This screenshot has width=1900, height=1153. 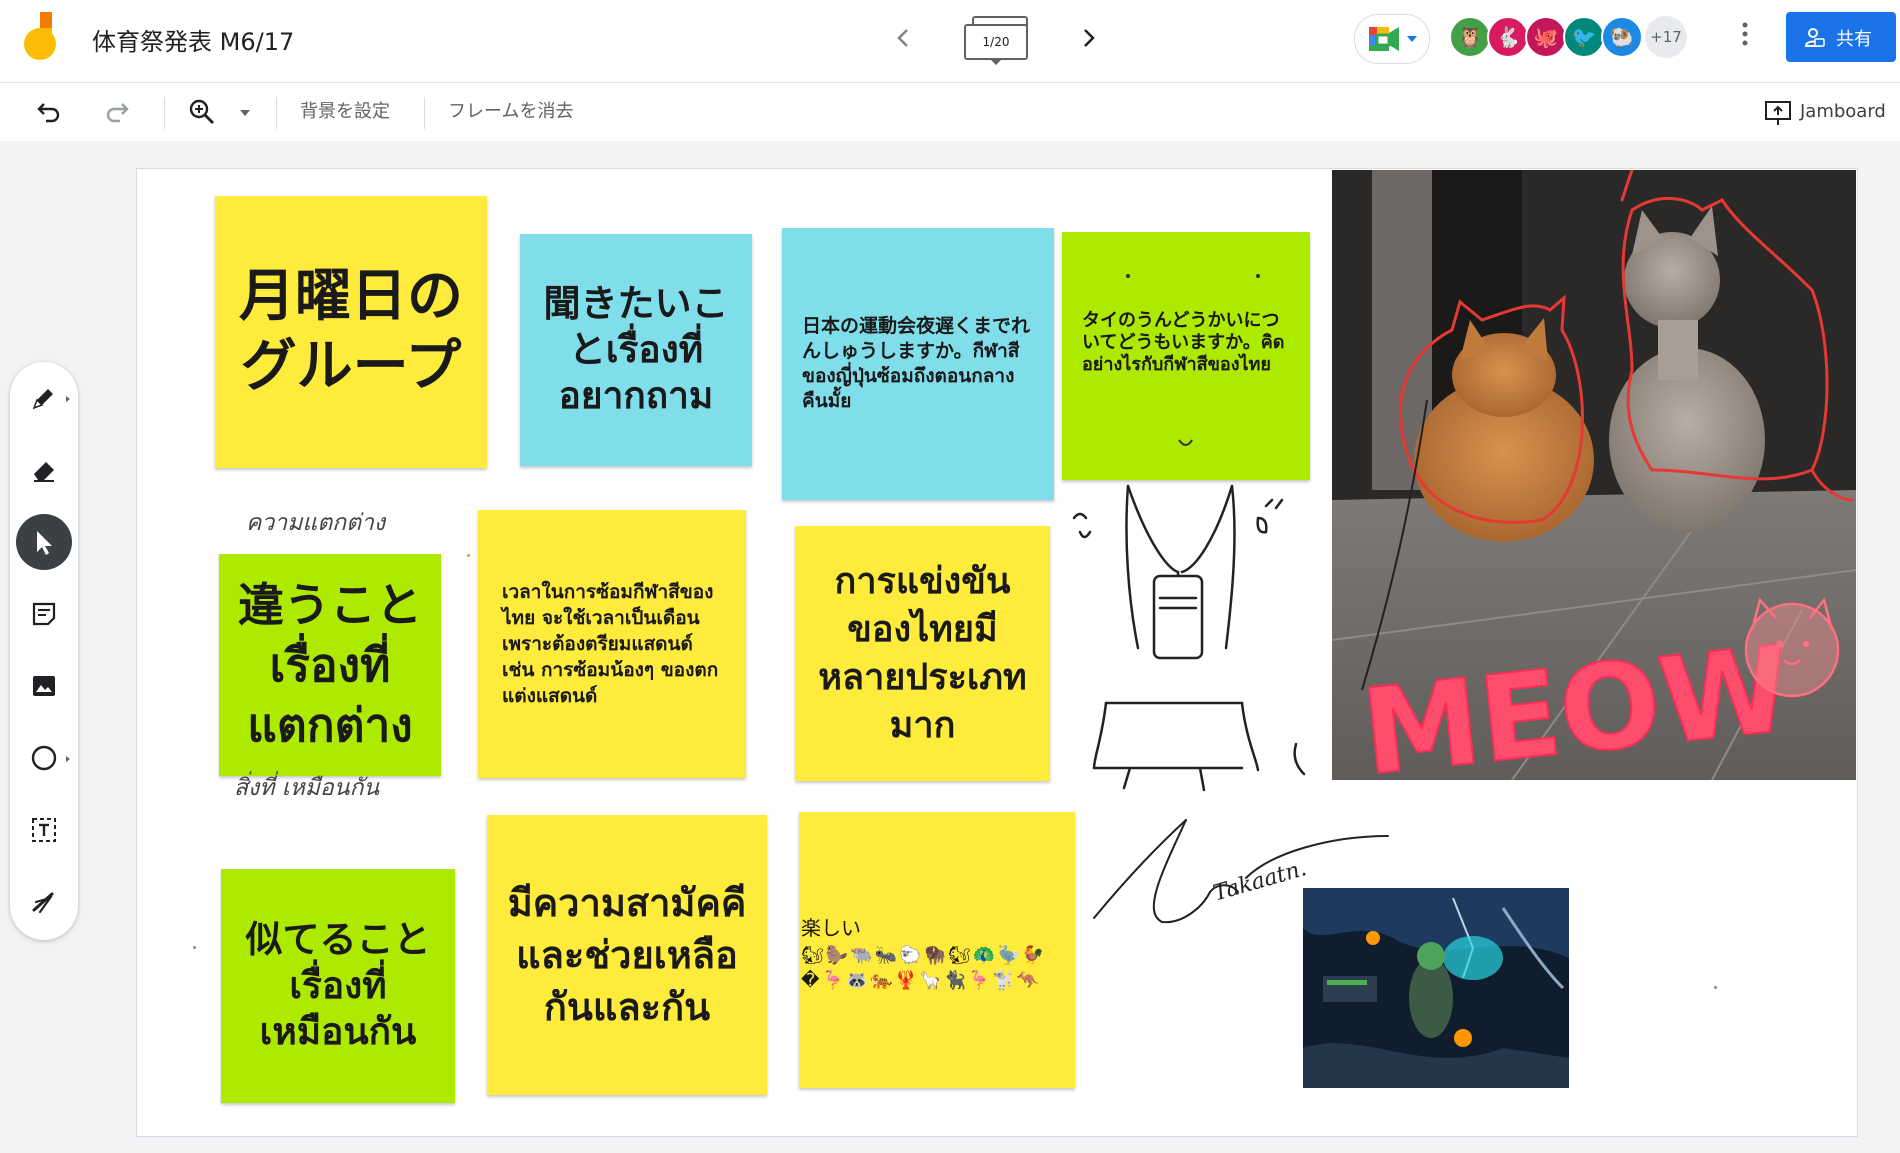 What do you see at coordinates (1193, 360) in the screenshot?
I see `smiley-drawing` at bounding box center [1193, 360].